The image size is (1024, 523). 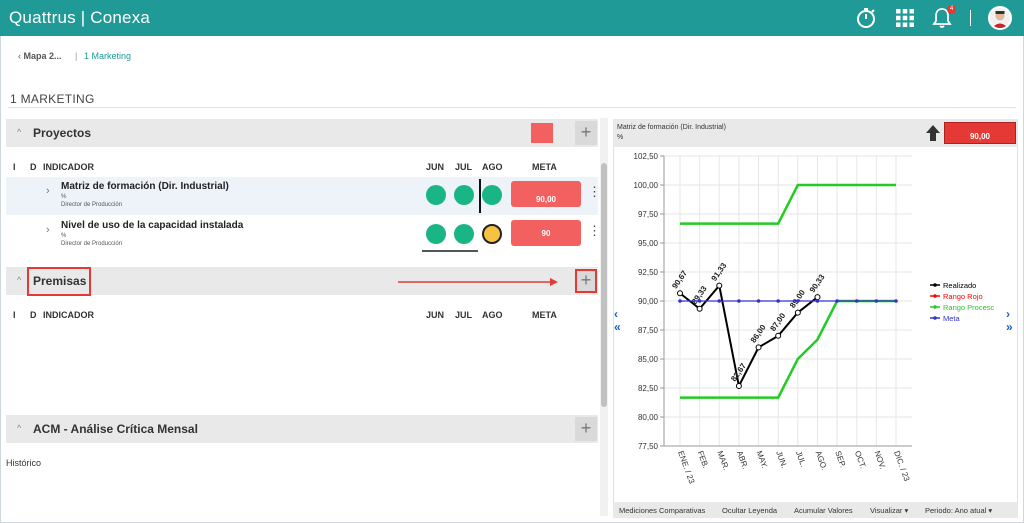 I want to click on y-tick-label: 90,00, so click(x=648, y=301).